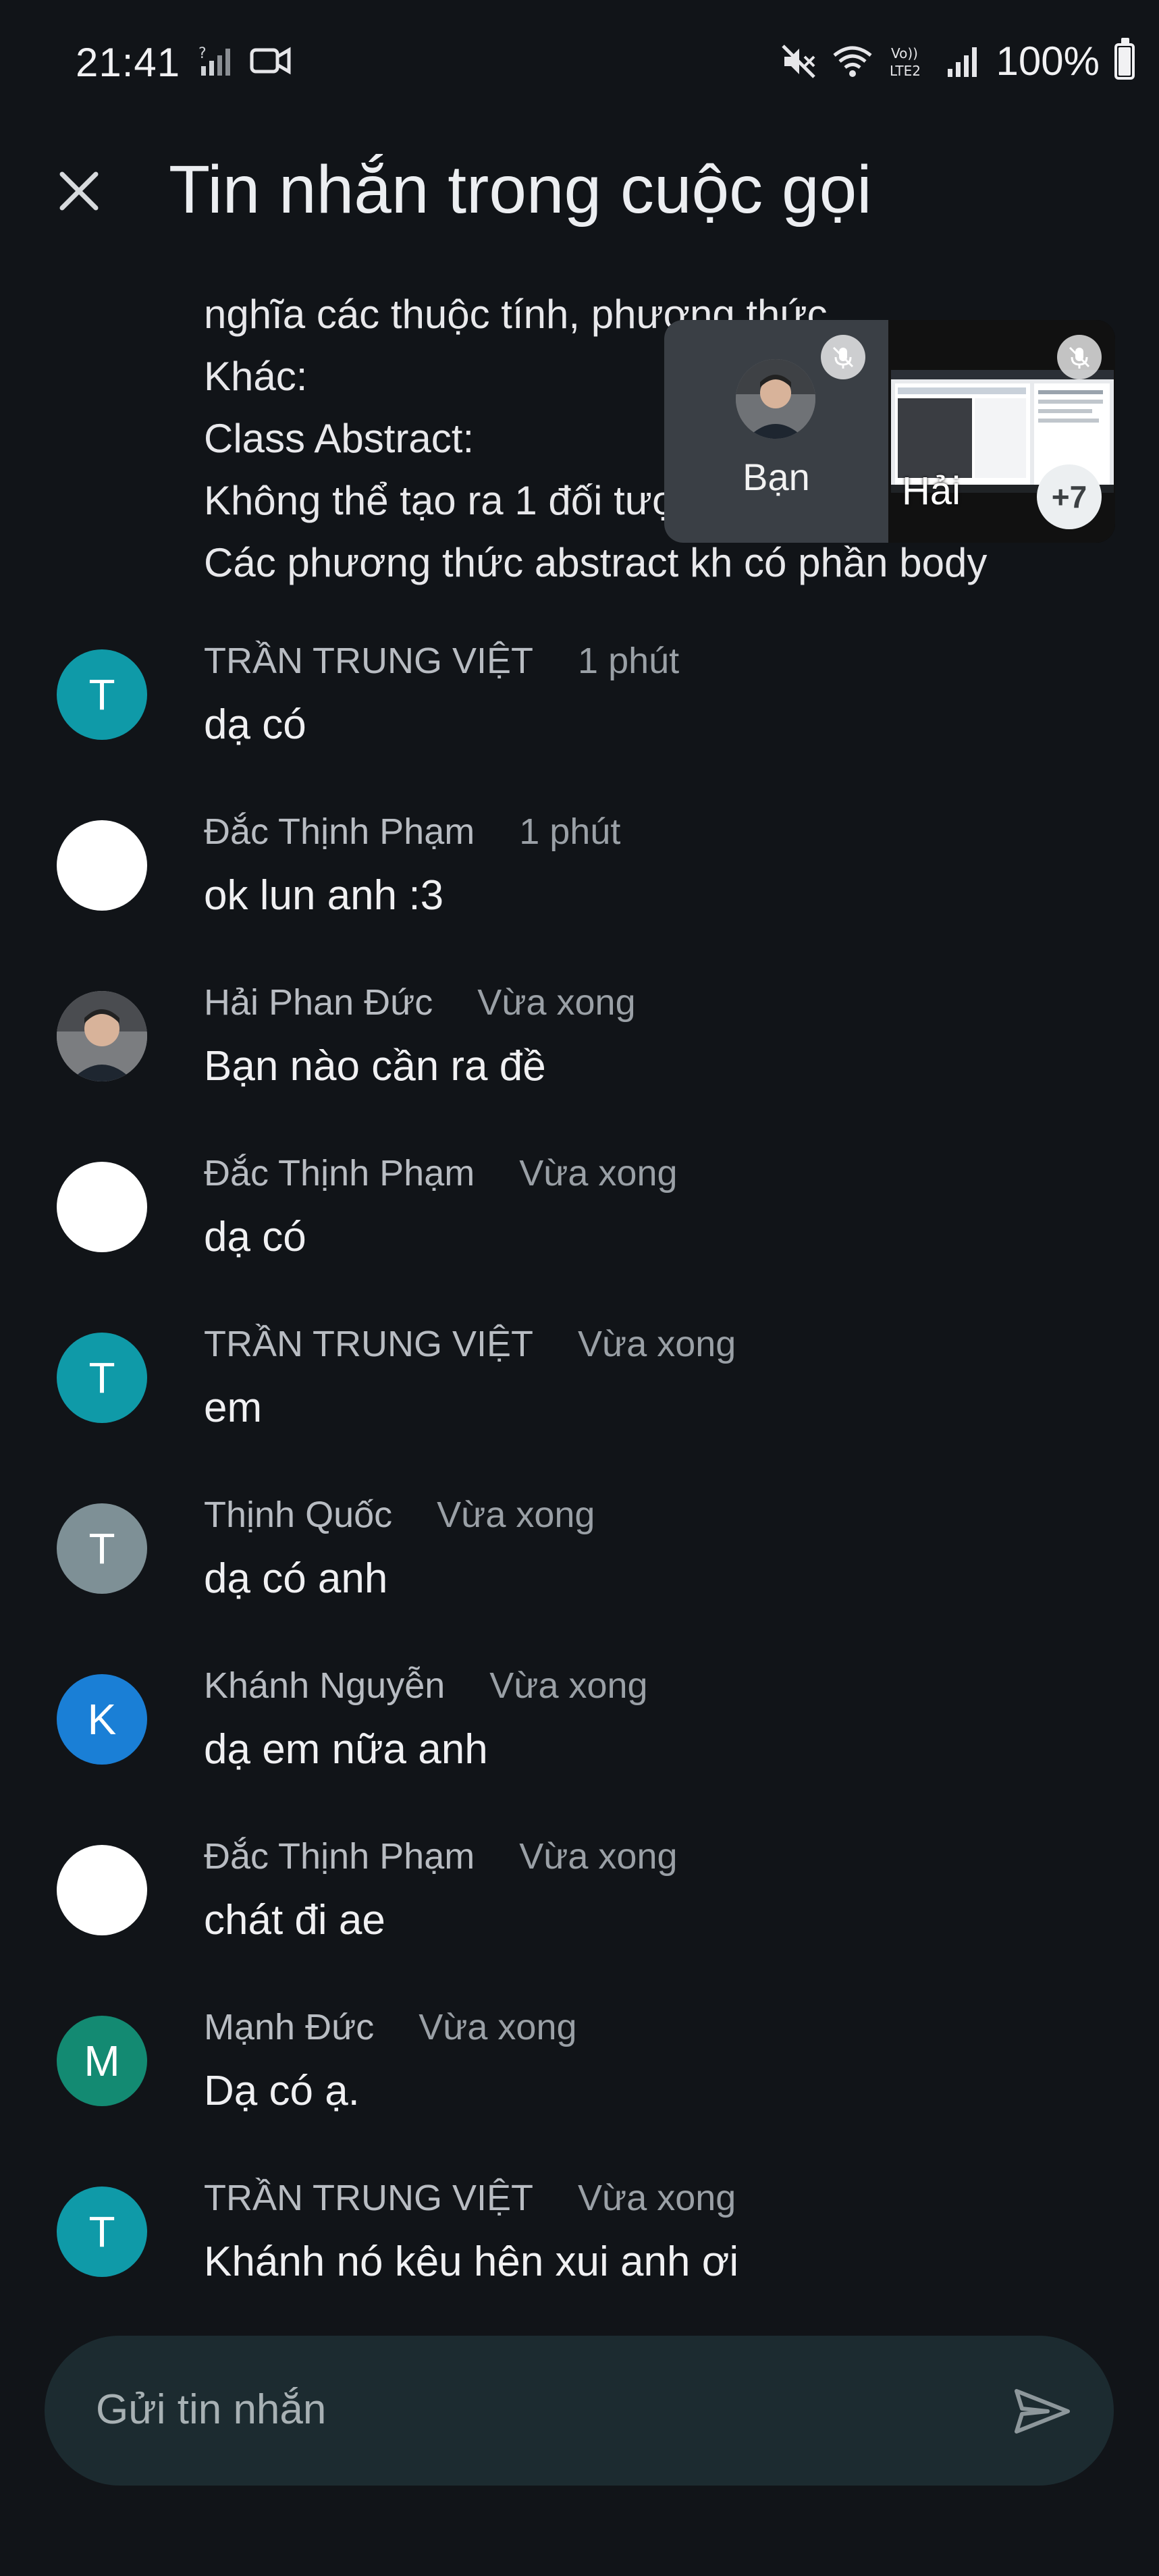 Image resolution: width=1159 pixels, height=2576 pixels. Describe the element at coordinates (777, 477) in the screenshot. I see `self-label: Bạn` at that location.